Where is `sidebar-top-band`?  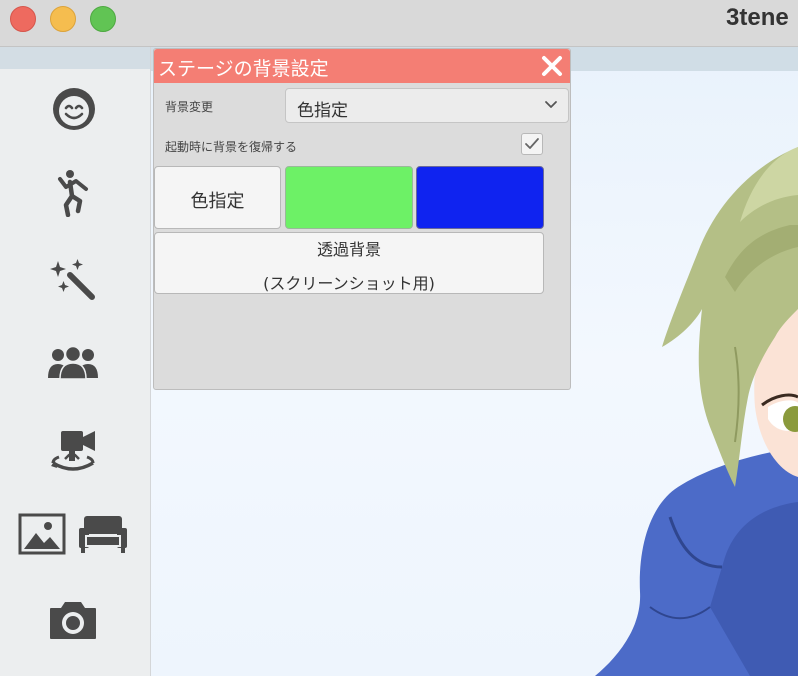 sidebar-top-band is located at coordinates (75, 58).